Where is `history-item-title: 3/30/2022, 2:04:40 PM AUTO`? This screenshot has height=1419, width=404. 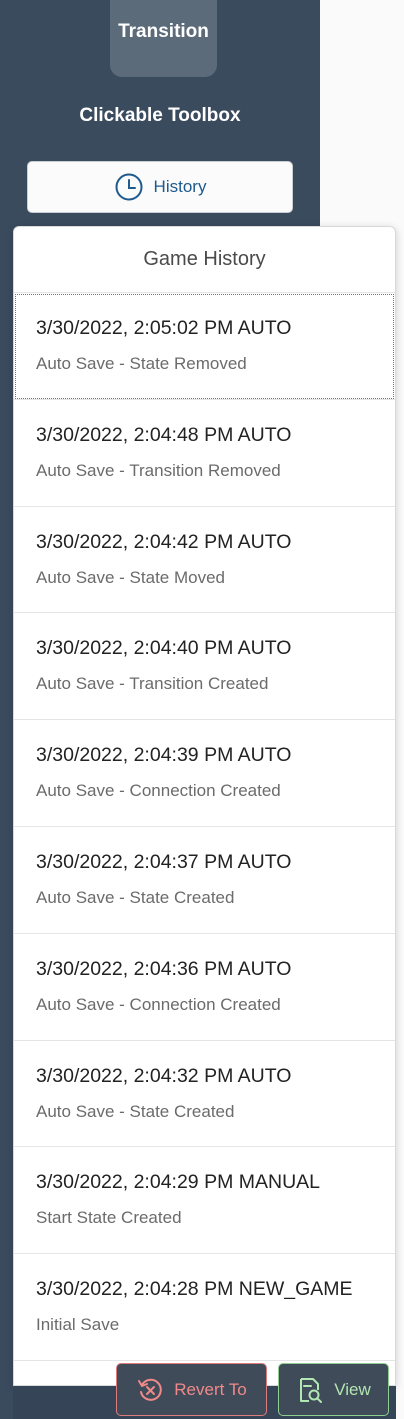 history-item-title: 3/30/2022, 2:04:40 PM AUTO is located at coordinates (164, 648).